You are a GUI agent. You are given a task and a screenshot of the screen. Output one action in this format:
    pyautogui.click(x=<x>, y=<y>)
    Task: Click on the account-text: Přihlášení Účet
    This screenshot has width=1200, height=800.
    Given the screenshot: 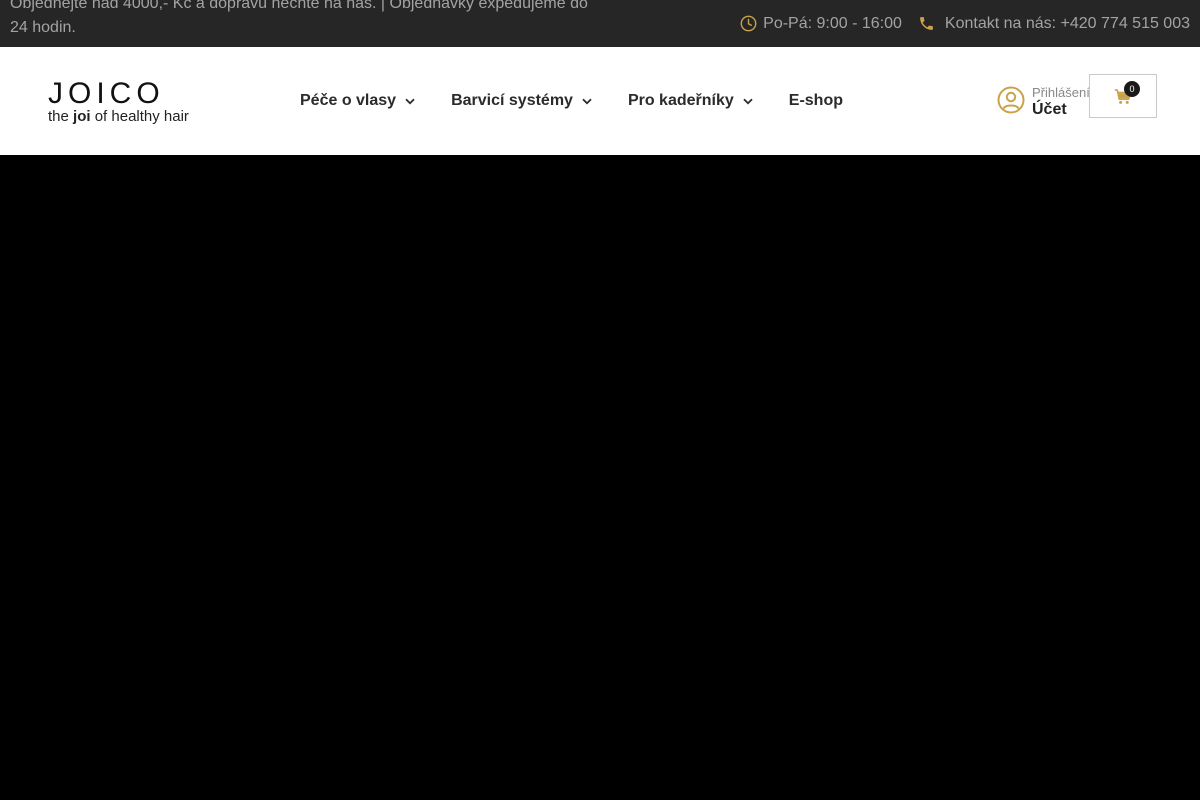 What is the action you would take?
    pyautogui.click(x=1061, y=102)
    